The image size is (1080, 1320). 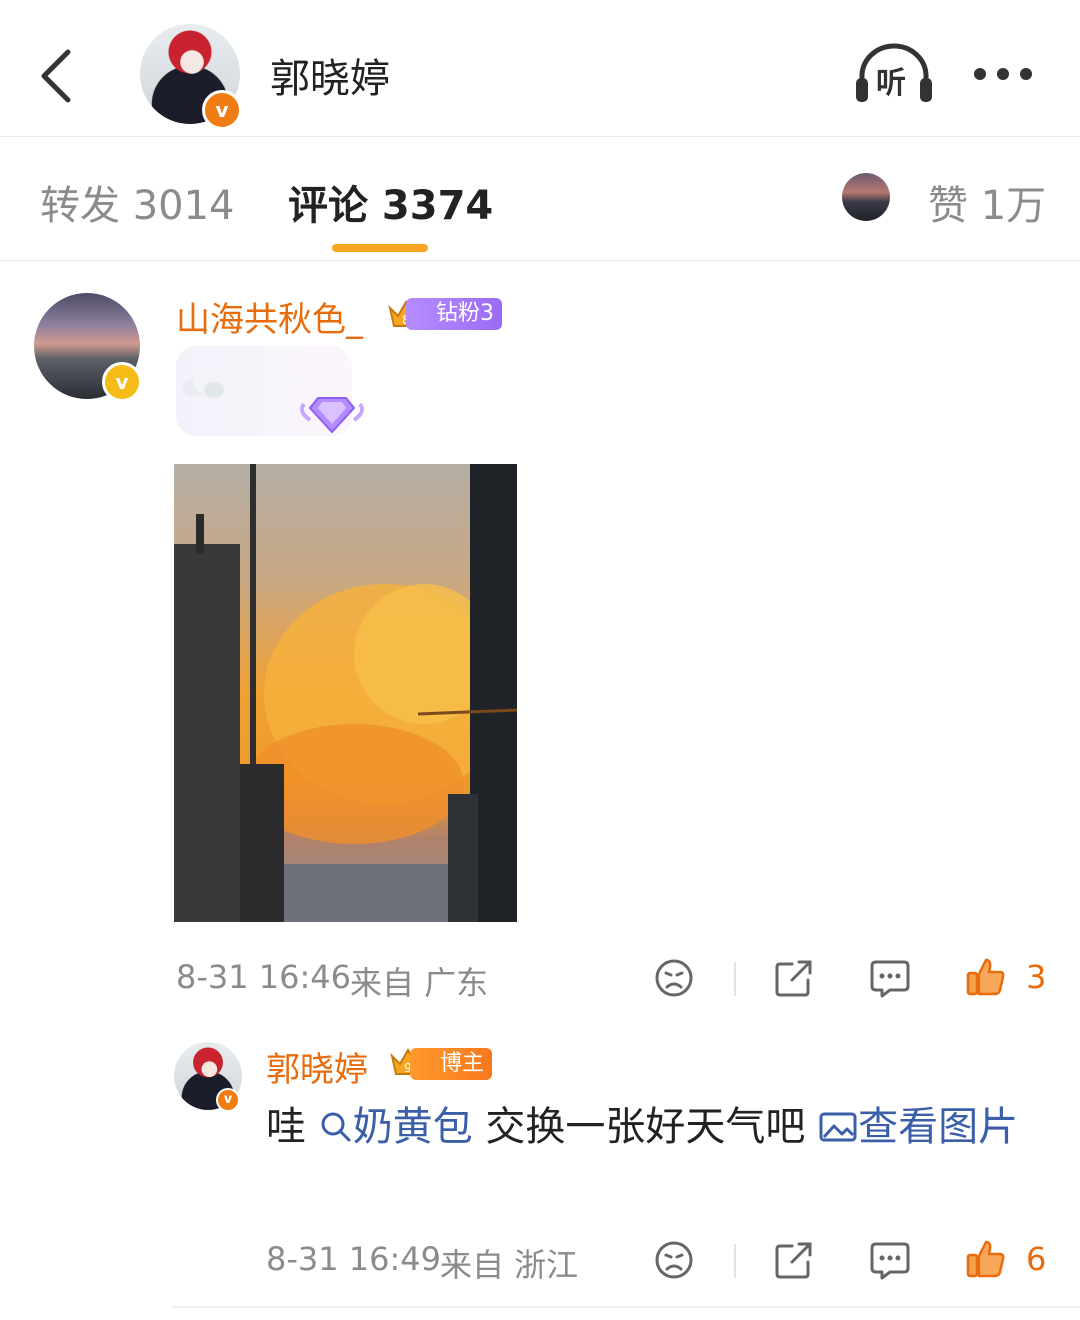 I want to click on comment-time: 8-31 16:46, so click(x=264, y=977).